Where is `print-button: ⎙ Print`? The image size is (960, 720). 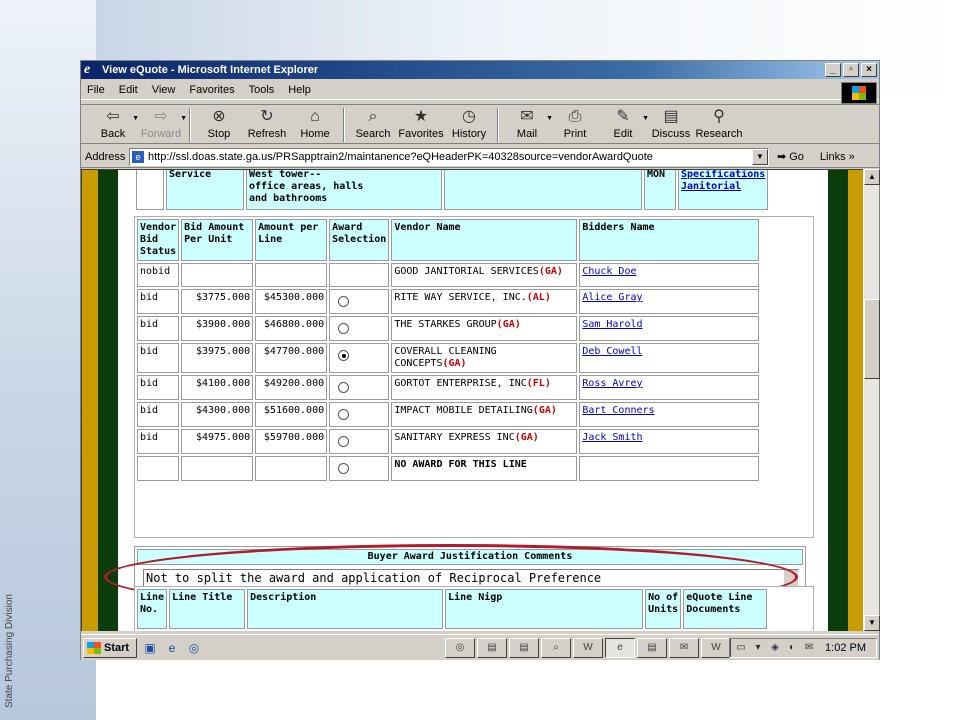 print-button: ⎙ Print is located at coordinates (575, 122).